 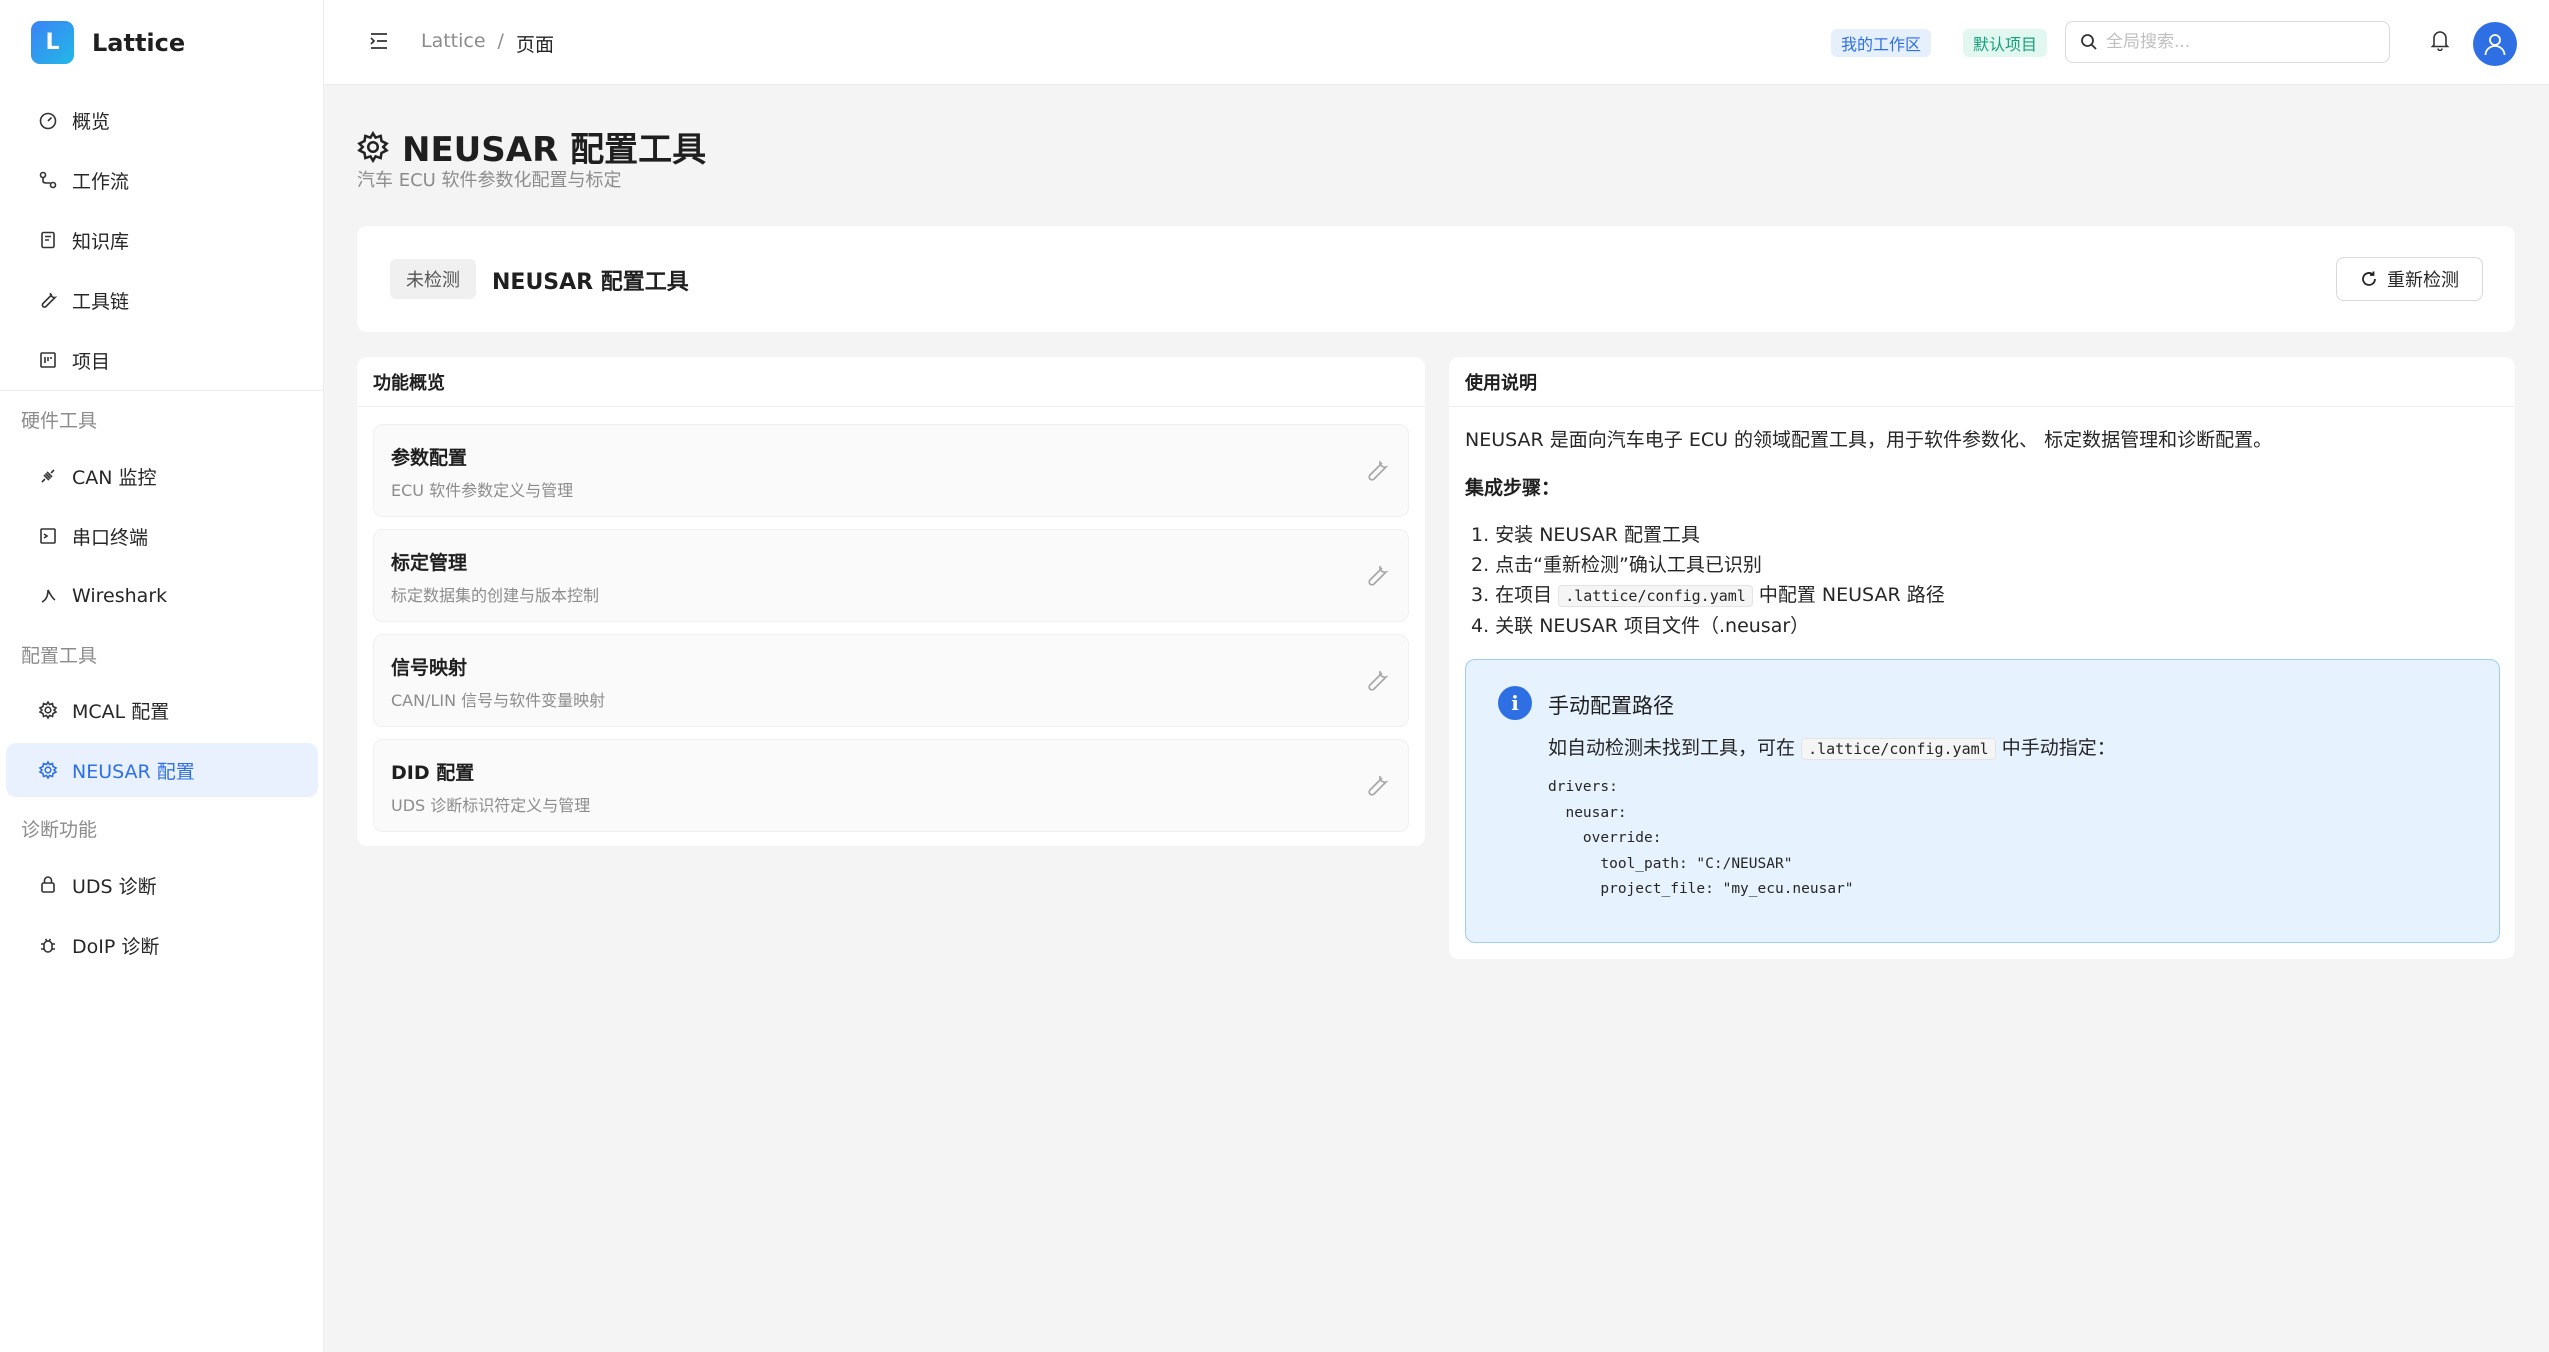 What do you see at coordinates (2241, 42) in the screenshot?
I see `search-input` at bounding box center [2241, 42].